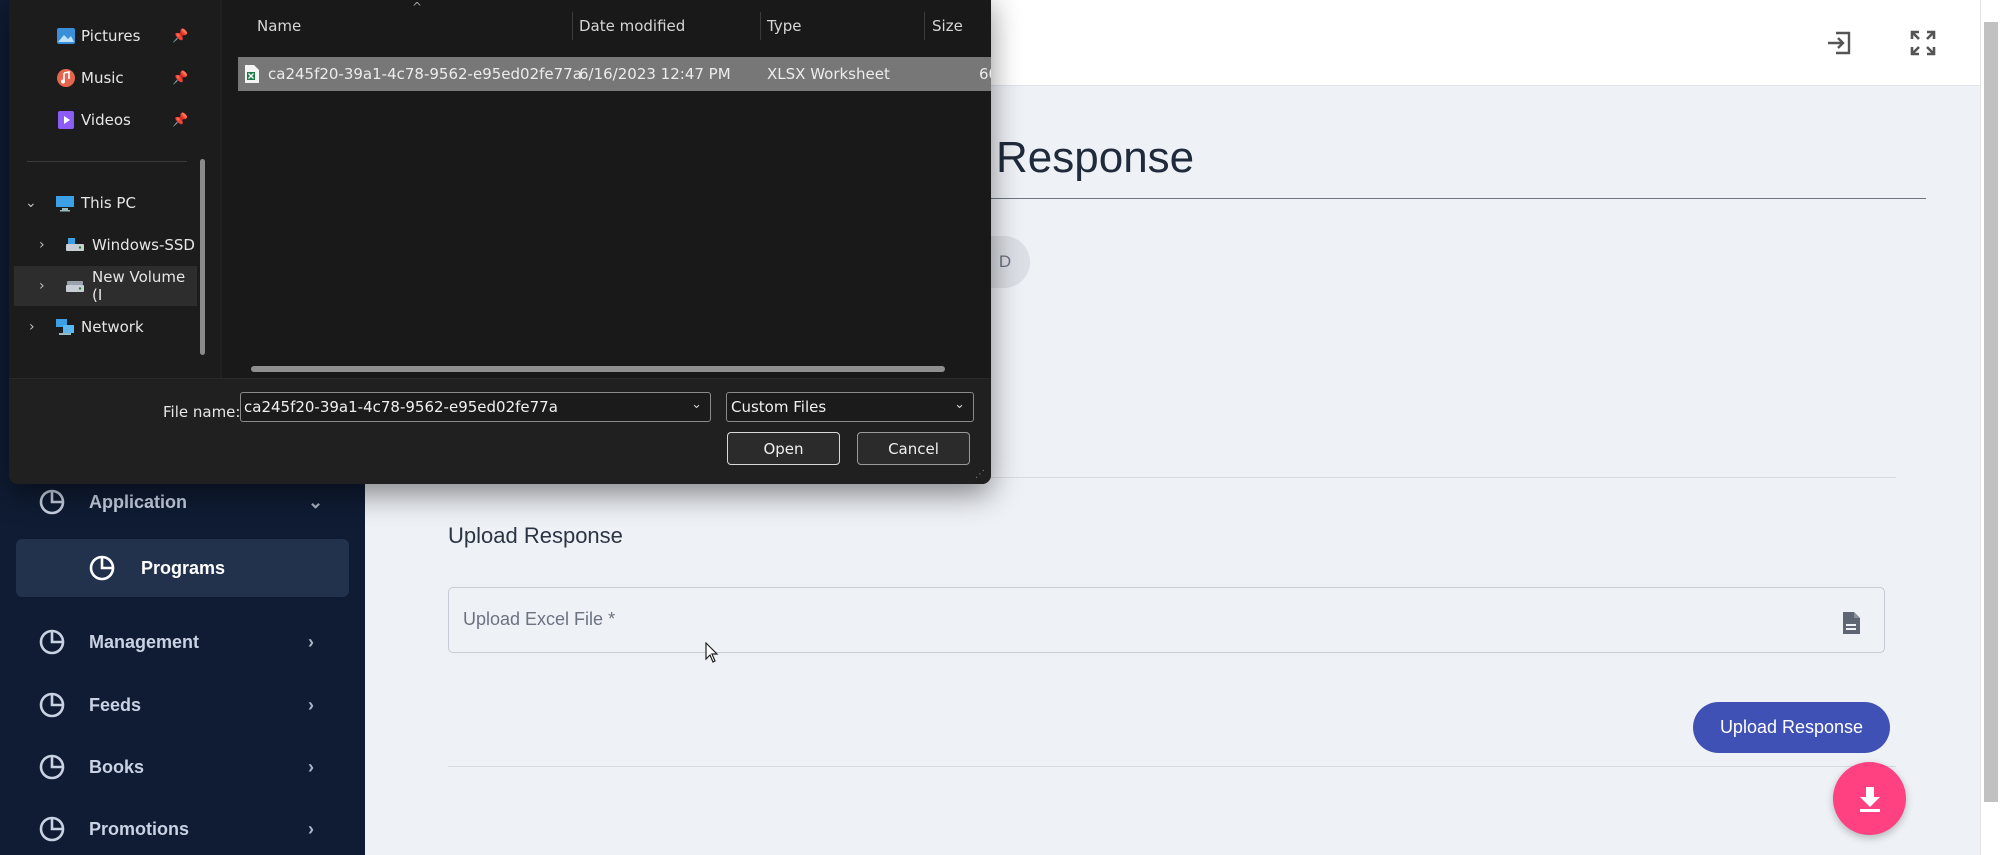  I want to click on nav-item-videos: Videos 📌, so click(109, 120).